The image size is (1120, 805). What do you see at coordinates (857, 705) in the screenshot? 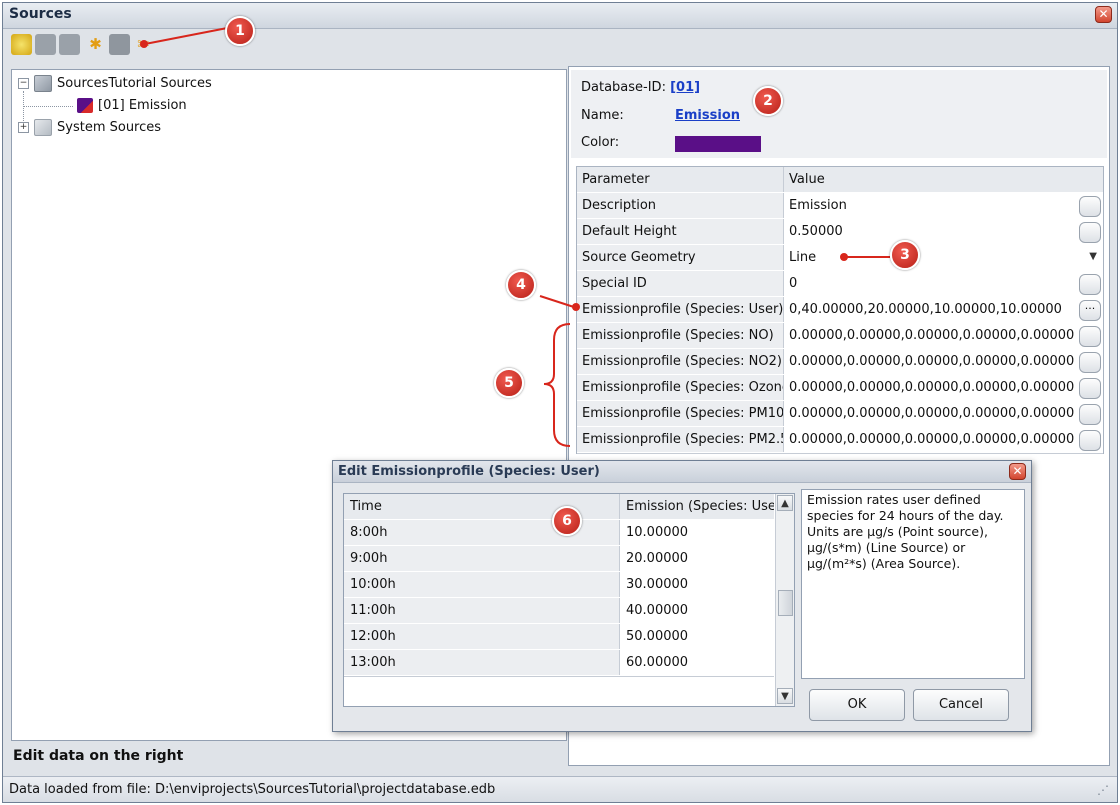
I see `ok-button: OK` at bounding box center [857, 705].